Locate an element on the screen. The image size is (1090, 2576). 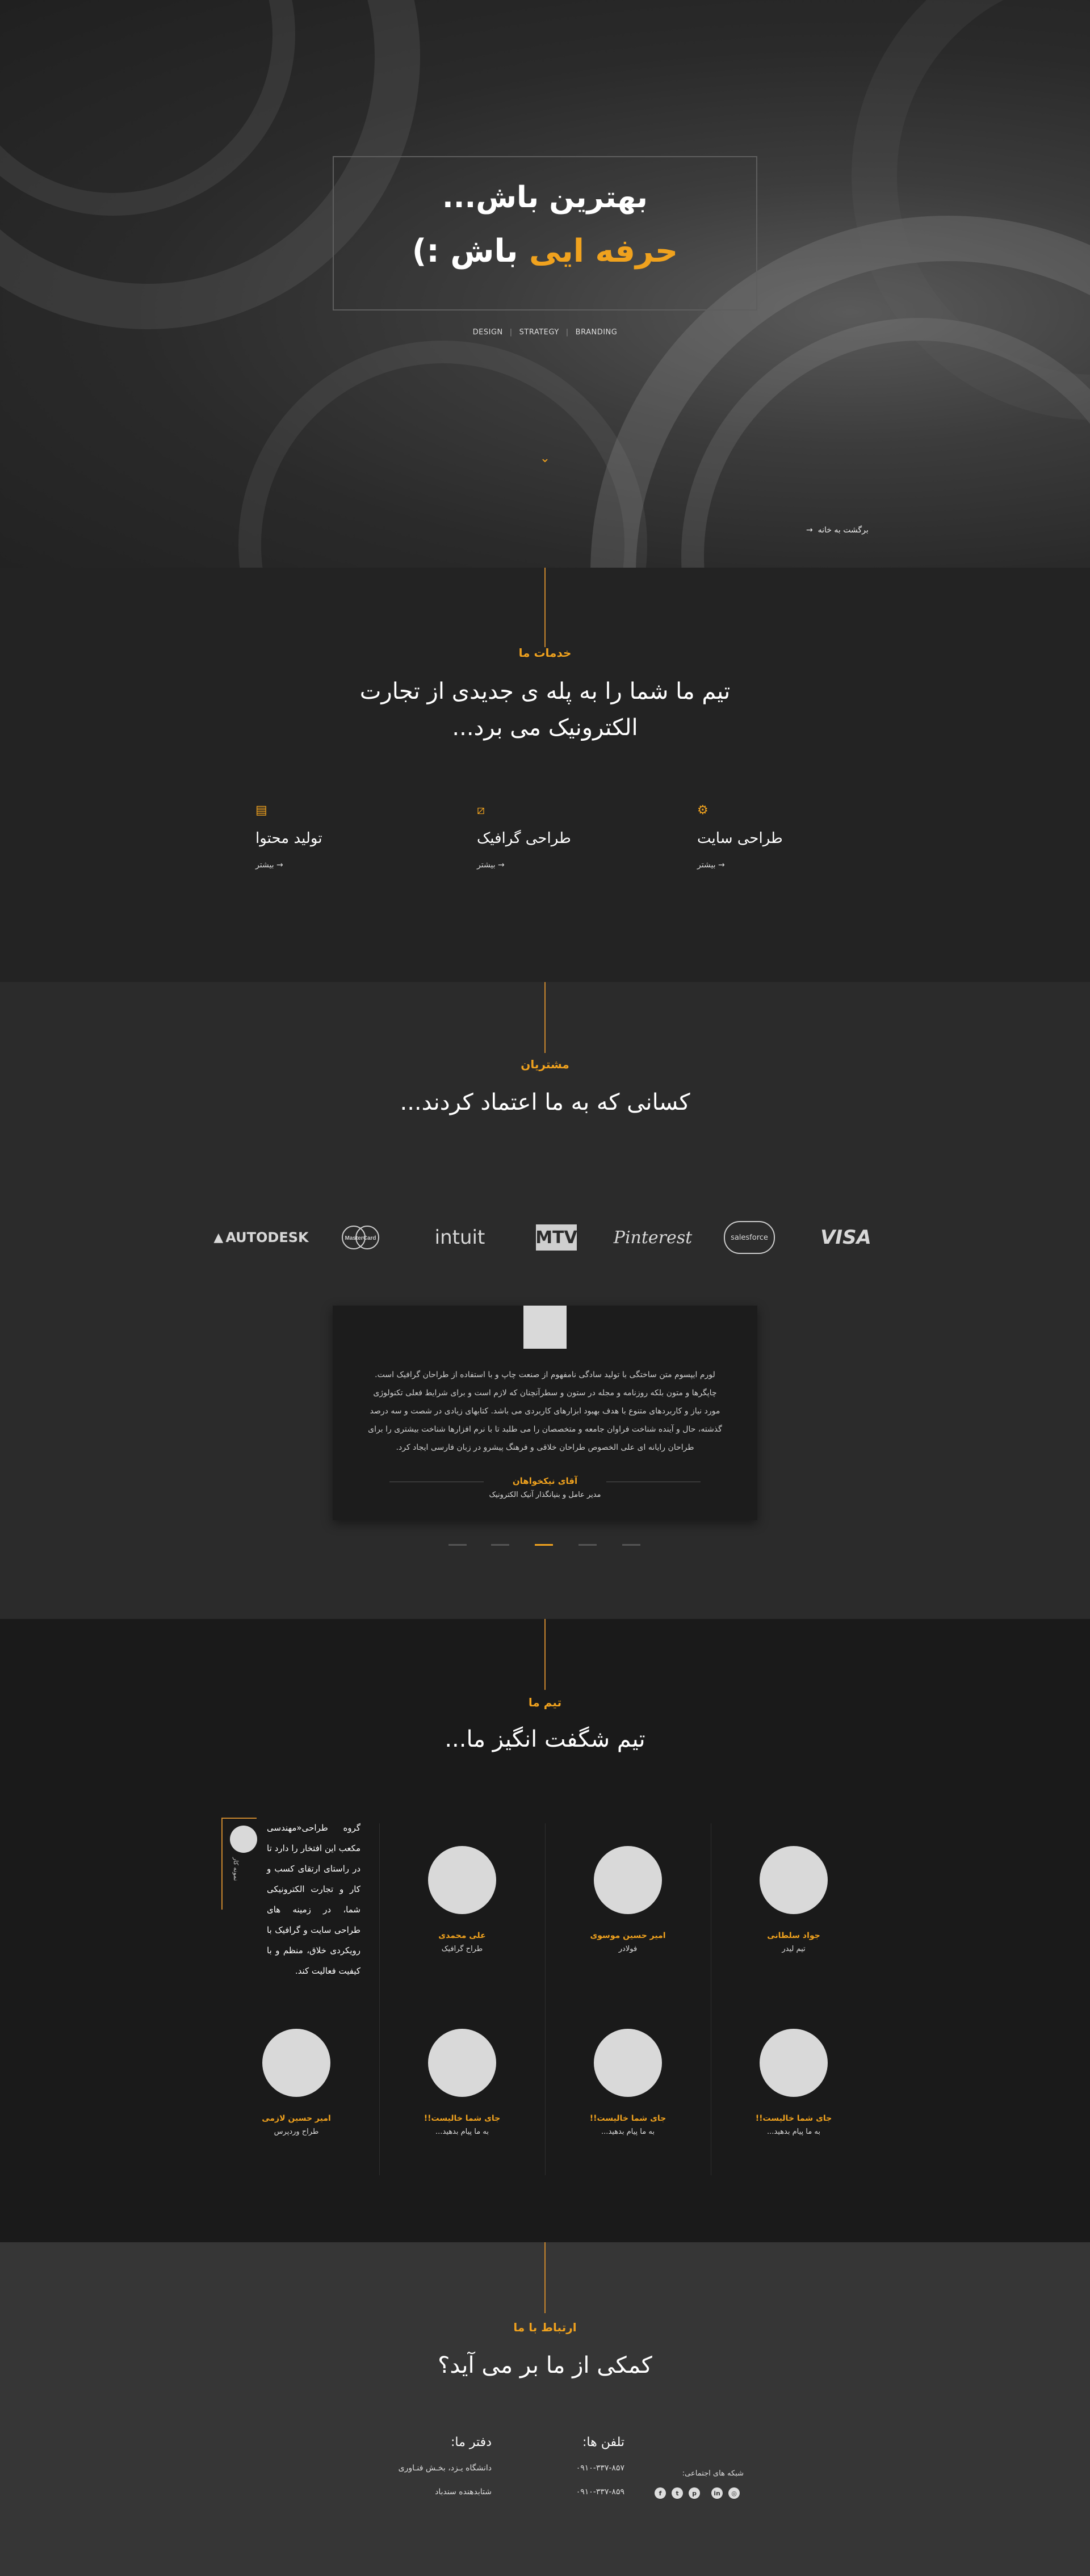
member-name: جواد سلطانی is located at coordinates (794, 1936).